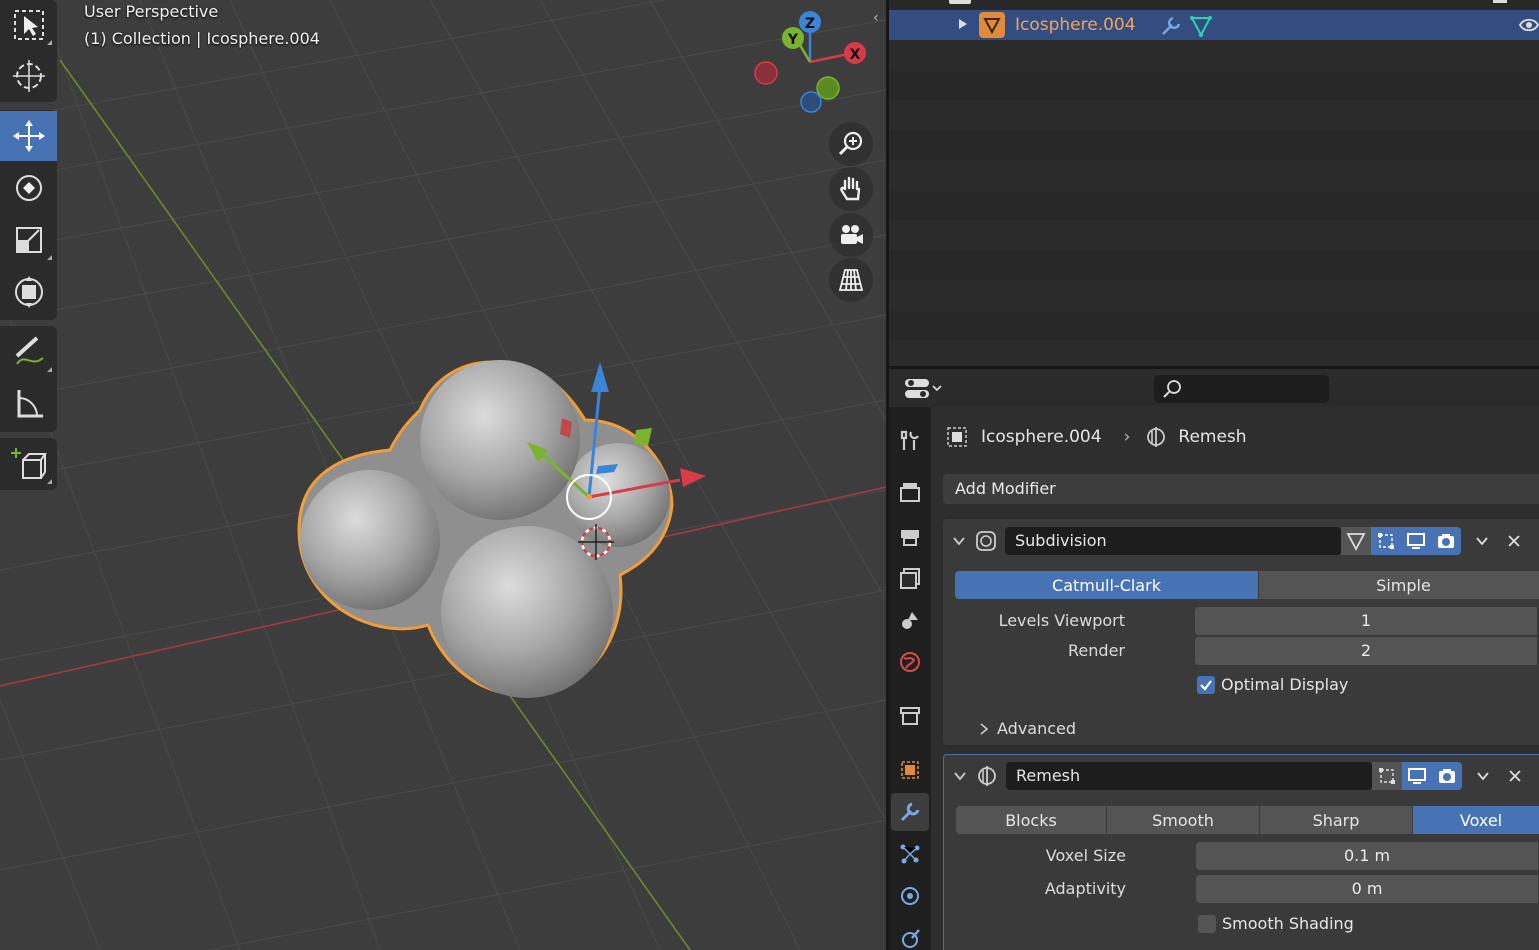 The image size is (1539, 950). What do you see at coordinates (1367, 889) in the screenshot?
I see `adaptivity-field: 0 m` at bounding box center [1367, 889].